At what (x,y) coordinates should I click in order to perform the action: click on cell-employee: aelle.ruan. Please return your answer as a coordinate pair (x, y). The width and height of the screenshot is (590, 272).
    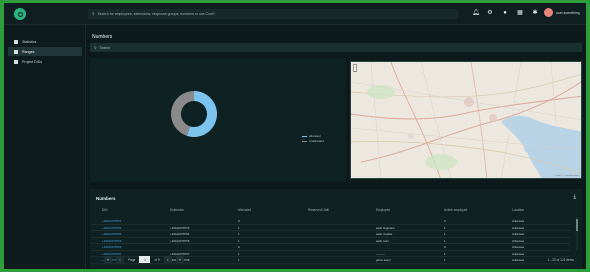
    Looking at the image, I should click on (382, 240).